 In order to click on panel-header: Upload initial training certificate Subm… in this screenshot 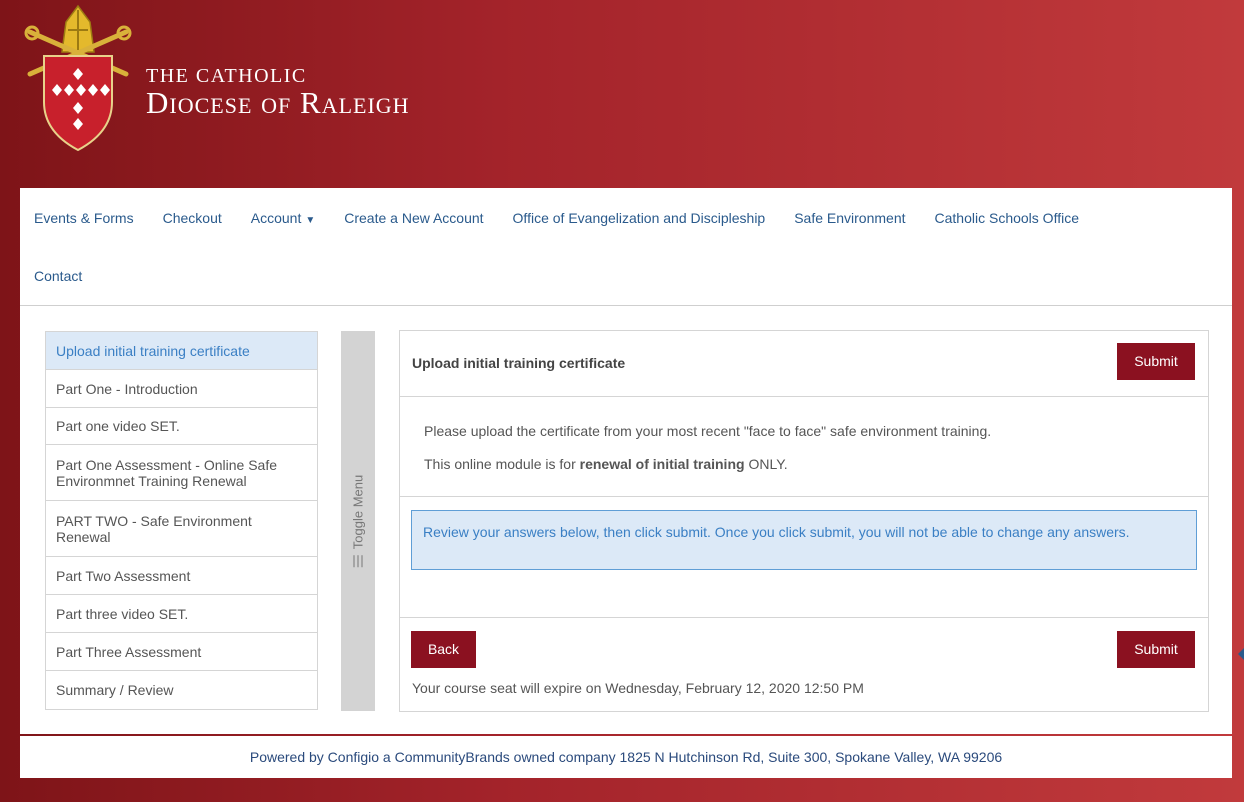, I will do `click(804, 364)`.